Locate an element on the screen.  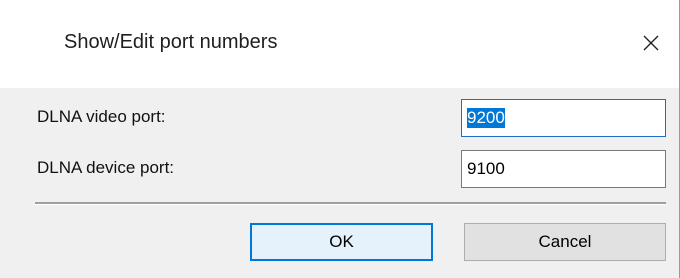
close-button is located at coordinates (651, 43).